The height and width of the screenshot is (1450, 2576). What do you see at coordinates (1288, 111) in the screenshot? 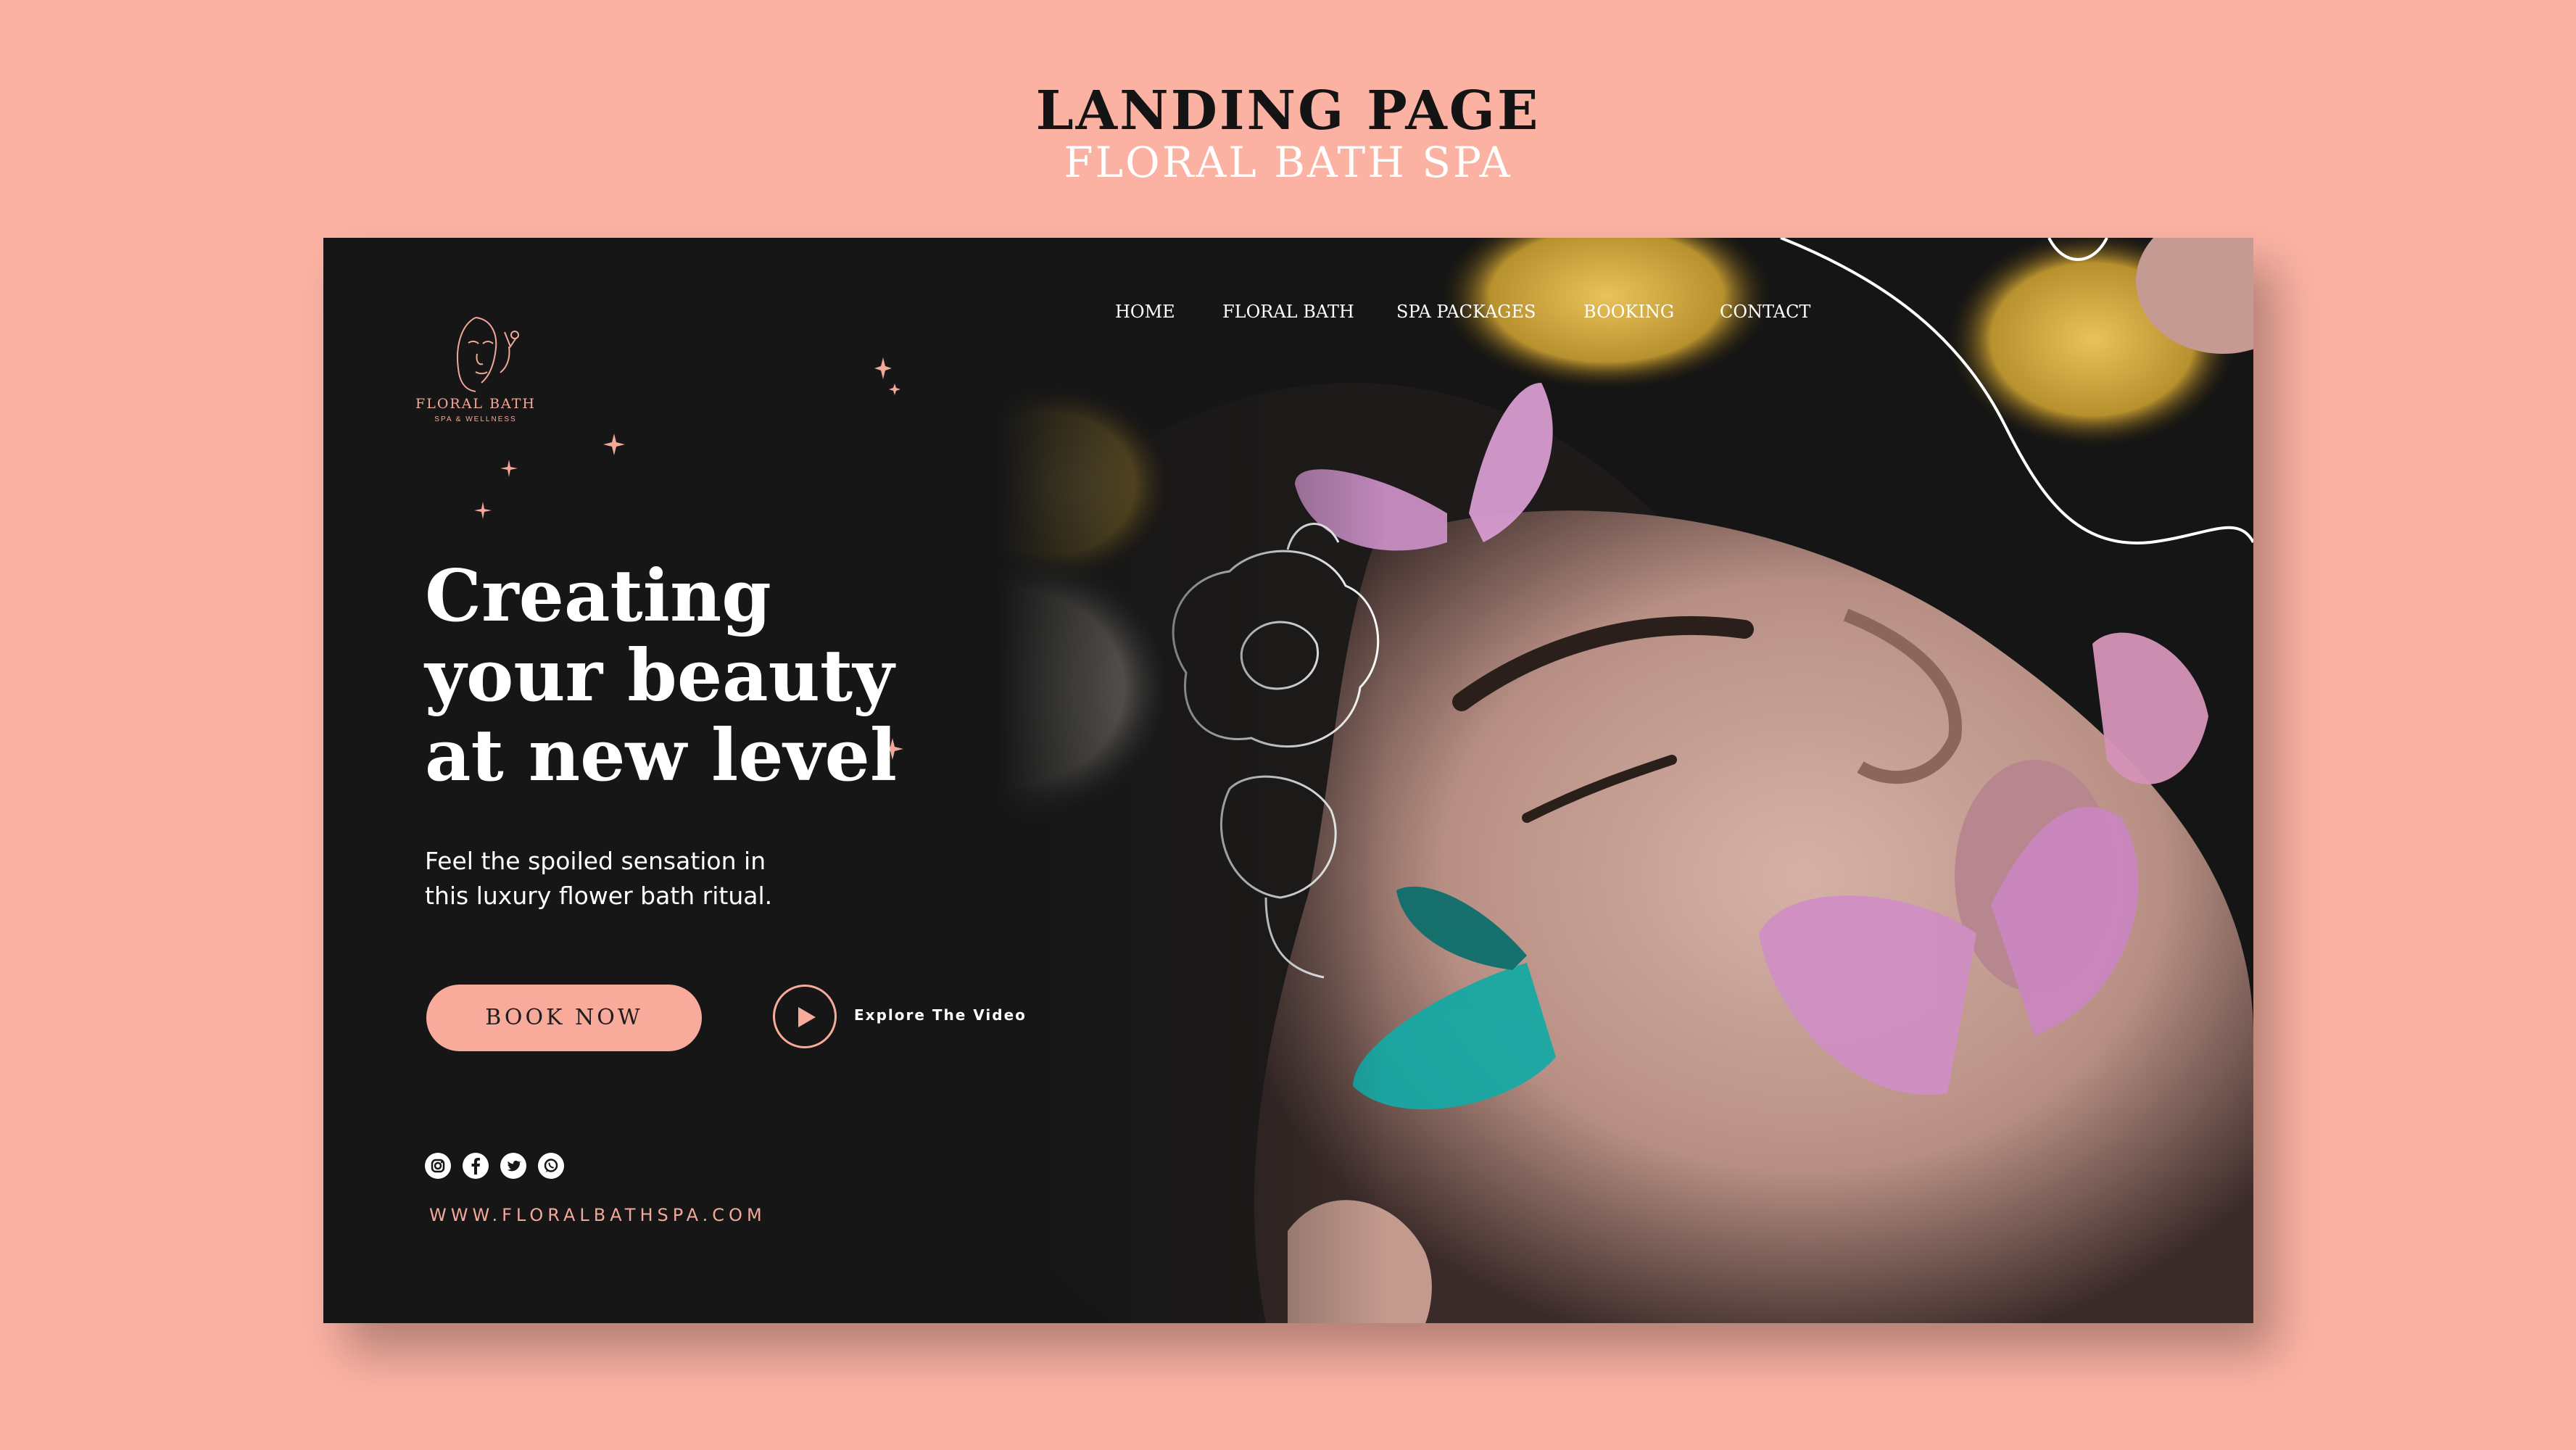
I see `page-title: LANDING PAGE` at bounding box center [1288, 111].